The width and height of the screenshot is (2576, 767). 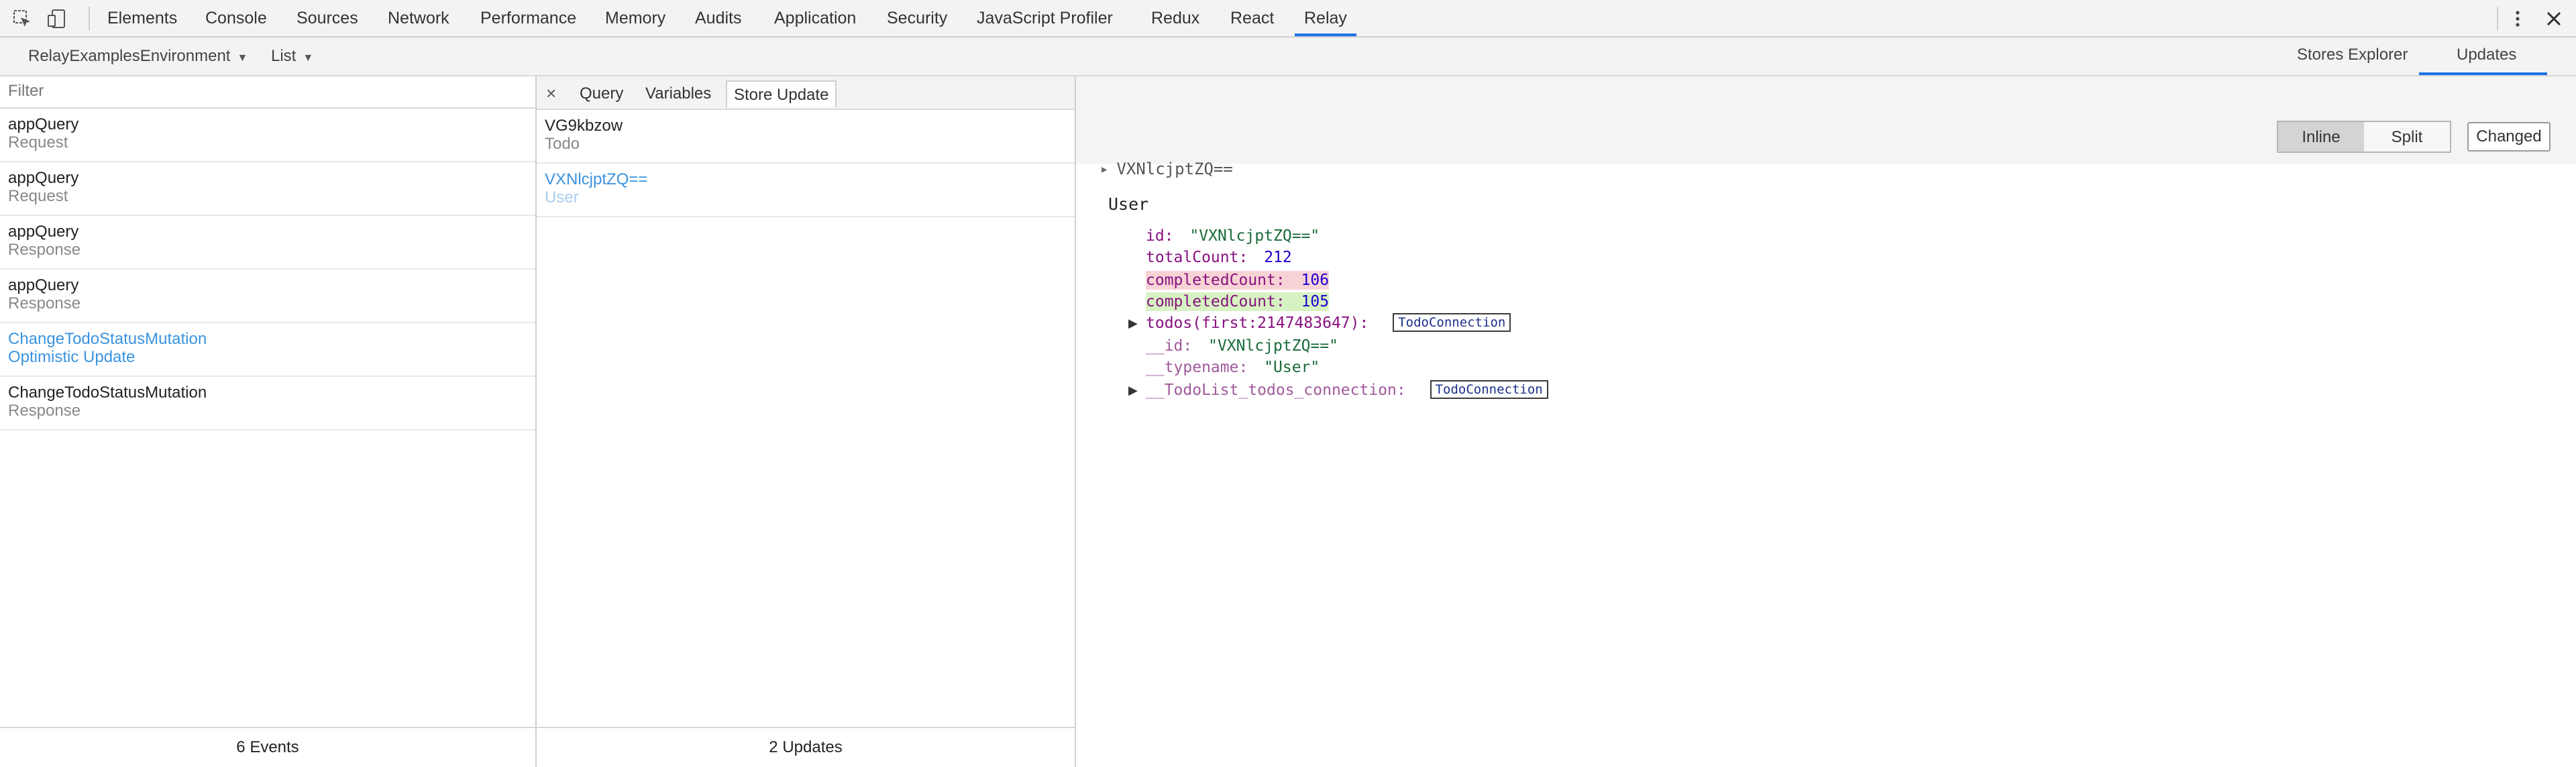 What do you see at coordinates (2352, 56) in the screenshot?
I see `tab-stores-explorer: Stores Explorer` at bounding box center [2352, 56].